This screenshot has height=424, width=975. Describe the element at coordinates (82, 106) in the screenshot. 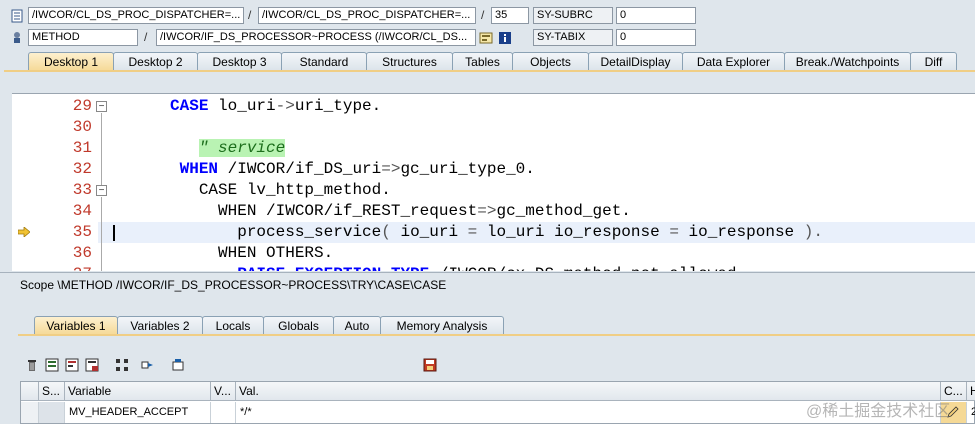

I see `line-number: 29` at that location.